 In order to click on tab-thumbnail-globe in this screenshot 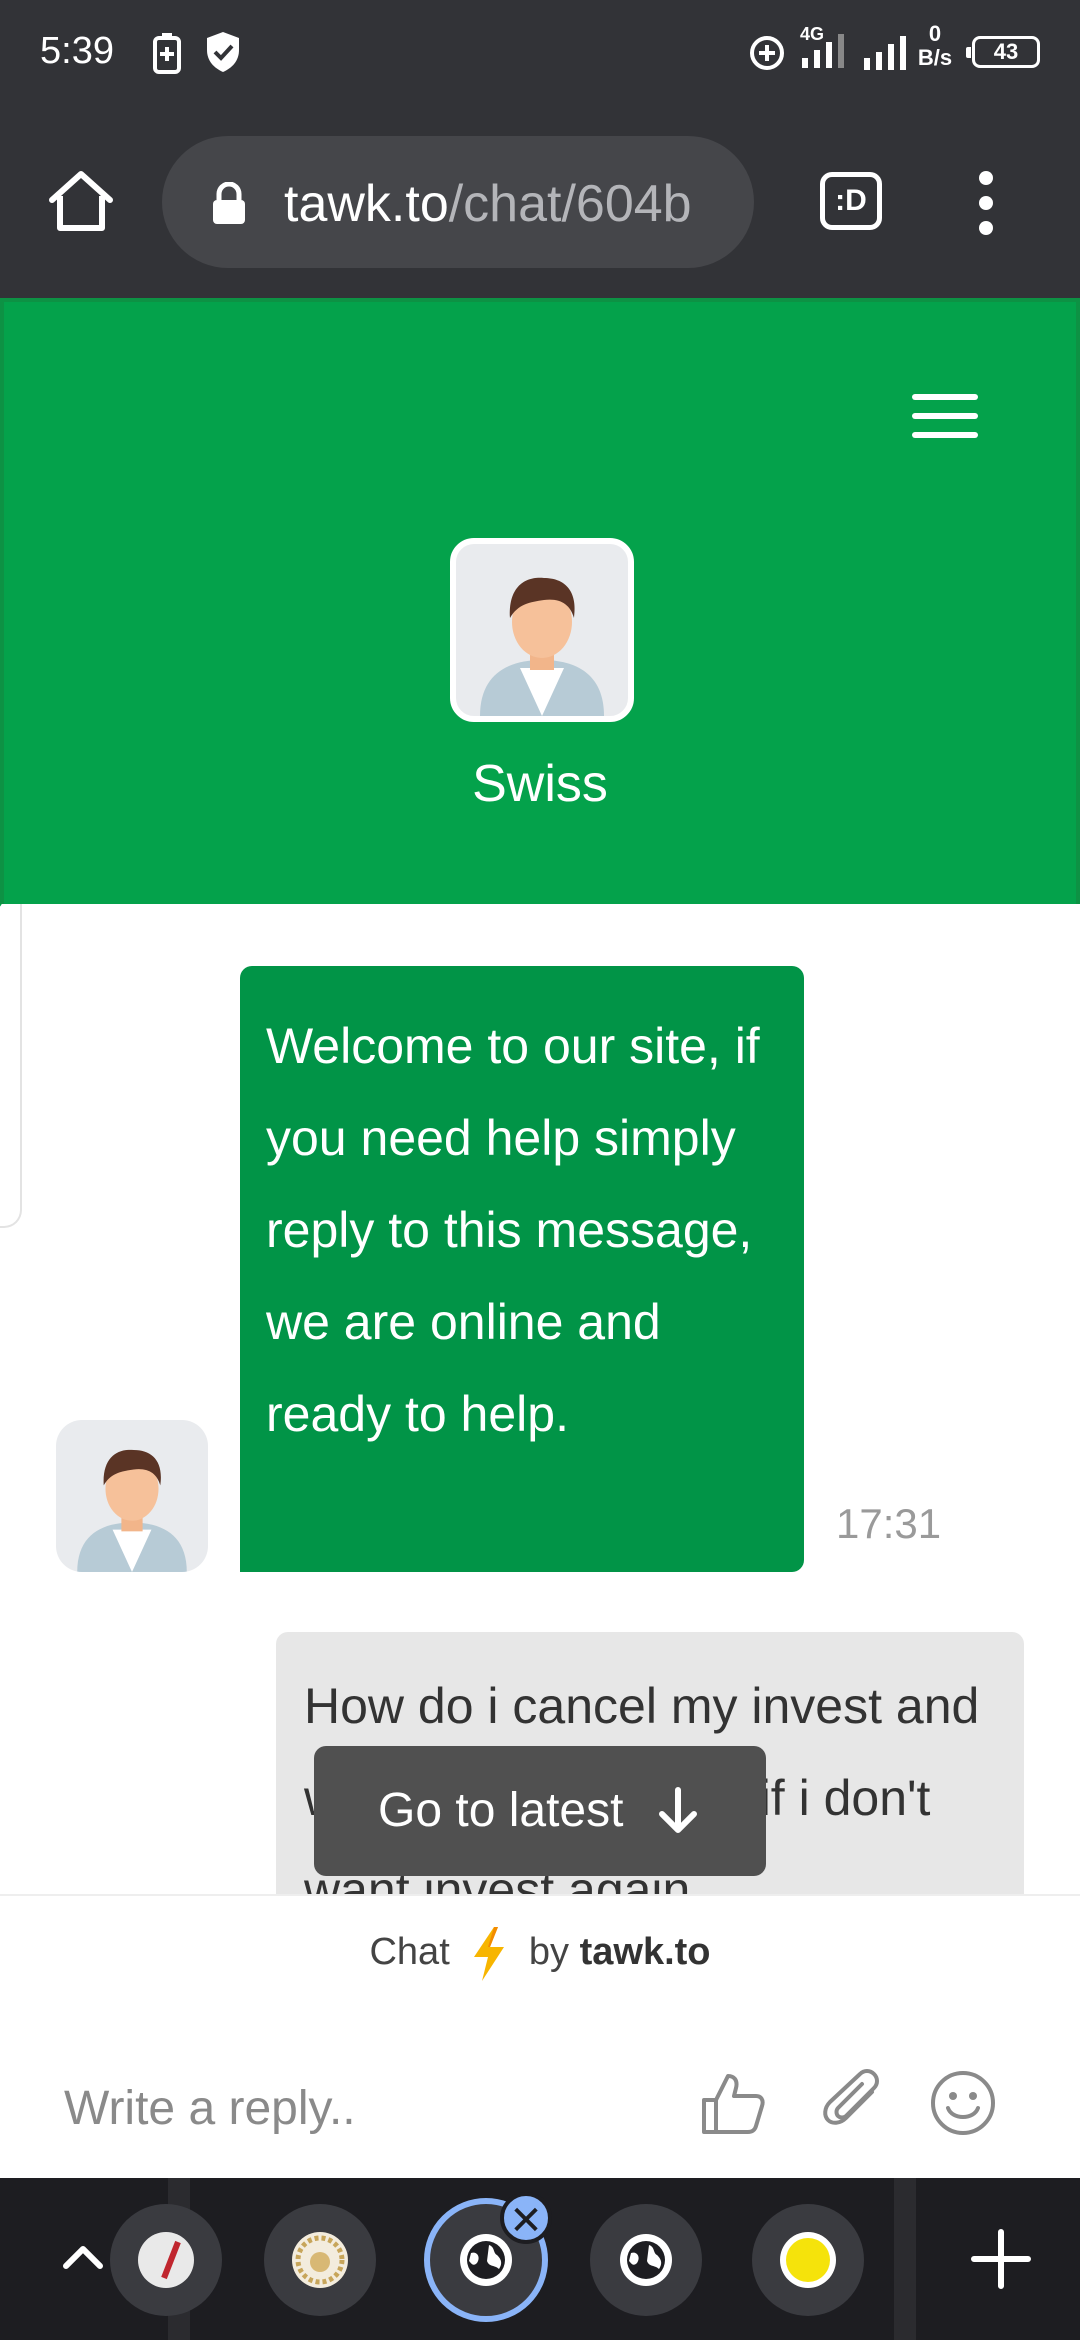, I will do `click(646, 2260)`.